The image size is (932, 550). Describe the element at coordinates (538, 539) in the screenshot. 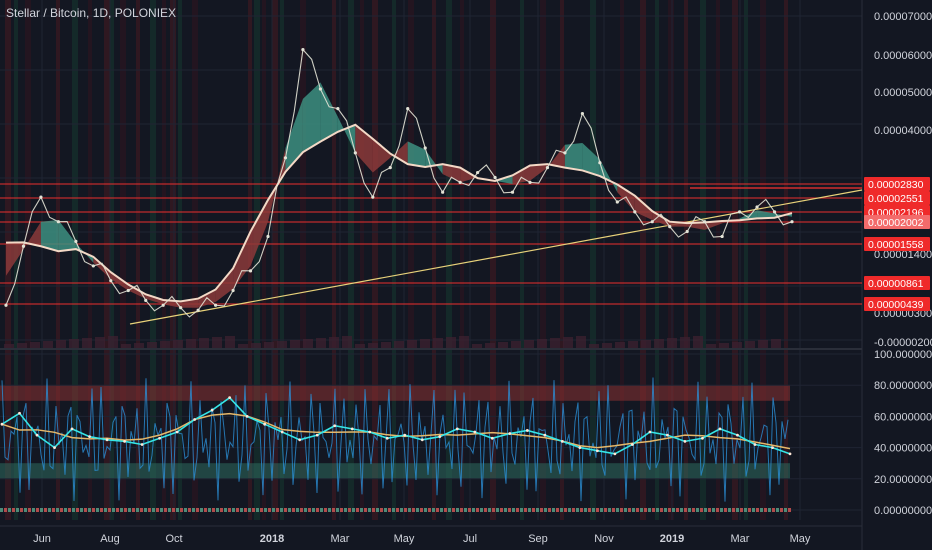

I see `time-axis-tick-label: Sep` at that location.